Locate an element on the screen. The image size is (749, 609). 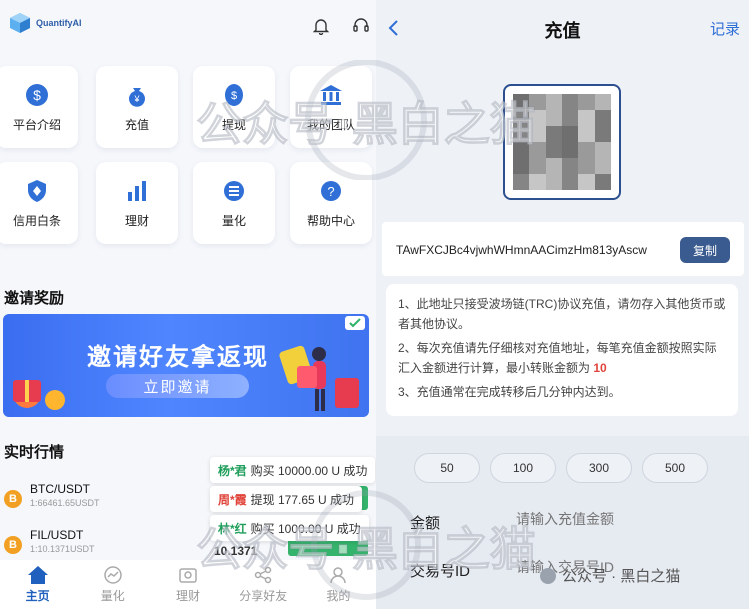
toast-text: 提现 177.65 U 成功 is located at coordinates (302, 499).